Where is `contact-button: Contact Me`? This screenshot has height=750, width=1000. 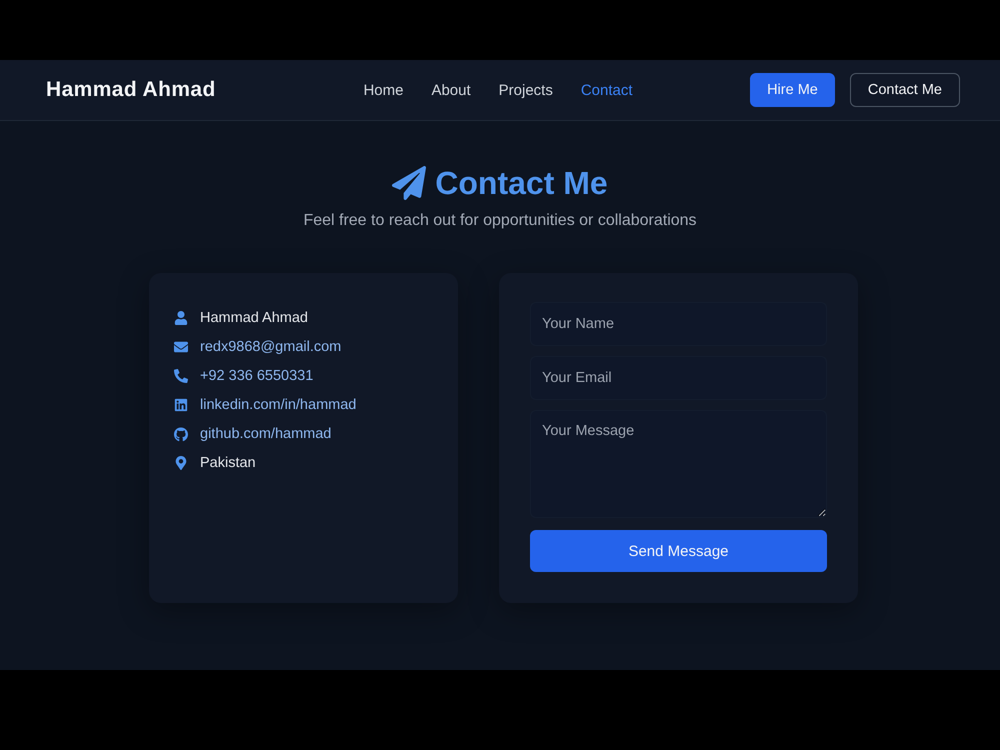
contact-button: Contact Me is located at coordinates (905, 90).